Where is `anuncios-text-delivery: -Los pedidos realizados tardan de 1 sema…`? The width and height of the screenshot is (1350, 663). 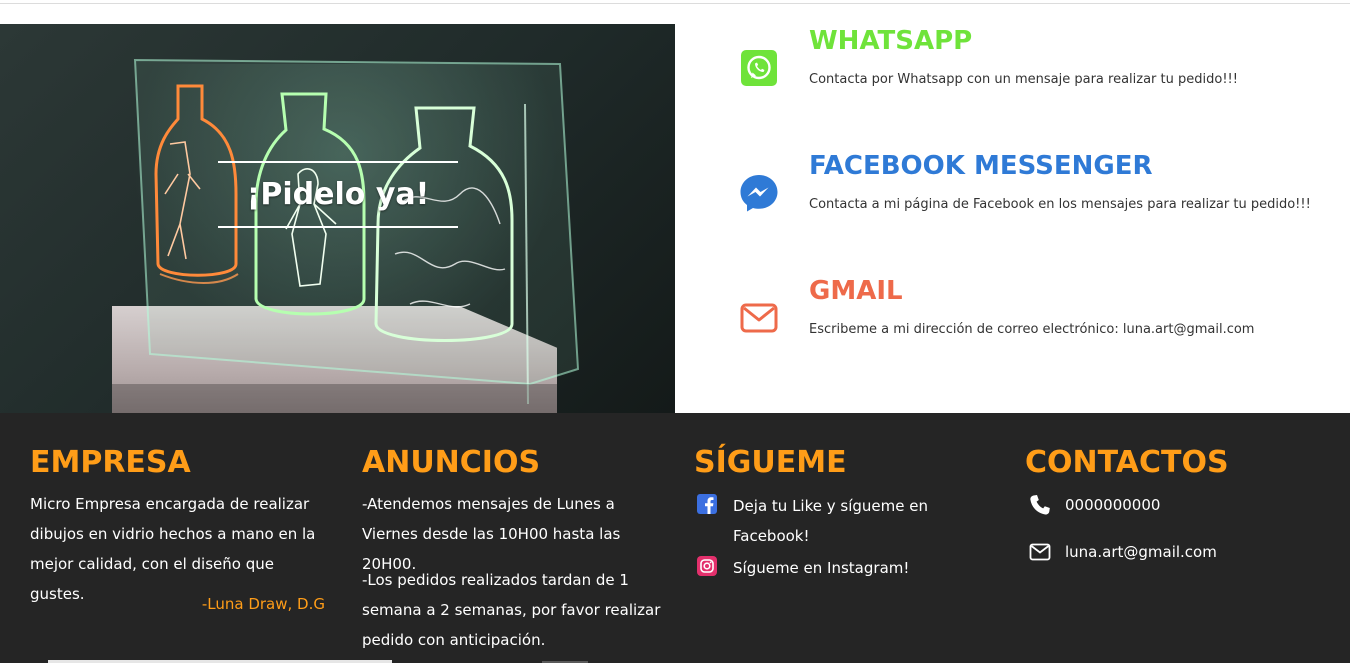
anuncios-text-delivery: -Los pedidos realizados tardan de 1 sema… is located at coordinates (511, 610).